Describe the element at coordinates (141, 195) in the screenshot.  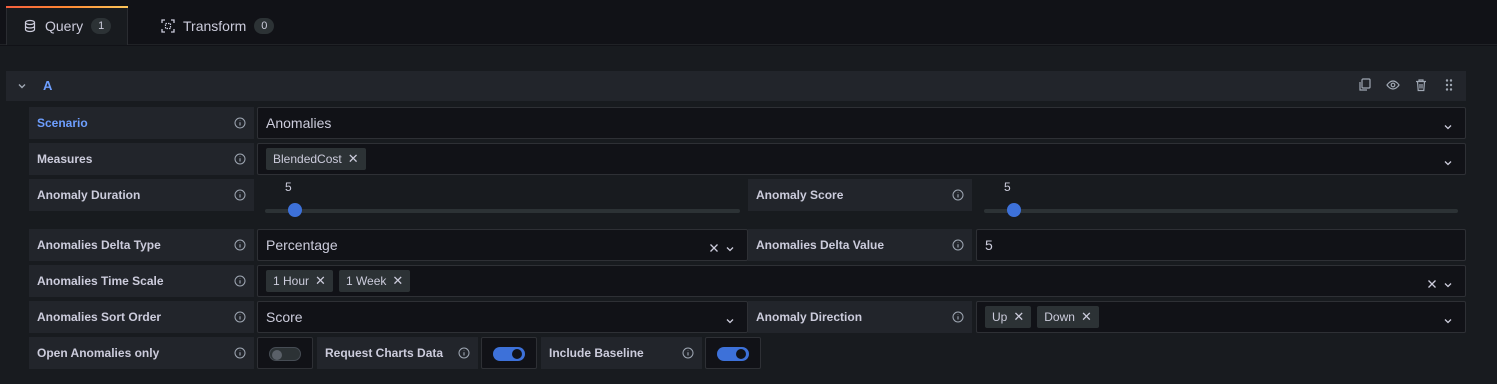
I see `anomaly-duration-label: Anomaly Duration` at that location.